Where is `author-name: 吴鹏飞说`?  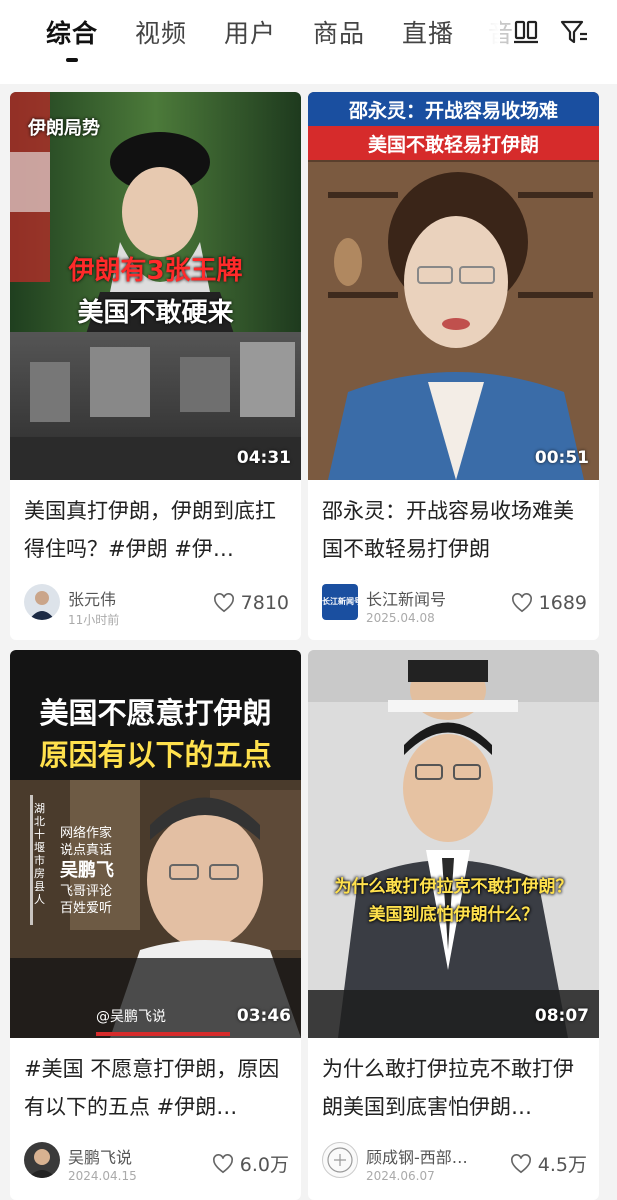
author-name: 吴鹏飞说 is located at coordinates (100, 1156).